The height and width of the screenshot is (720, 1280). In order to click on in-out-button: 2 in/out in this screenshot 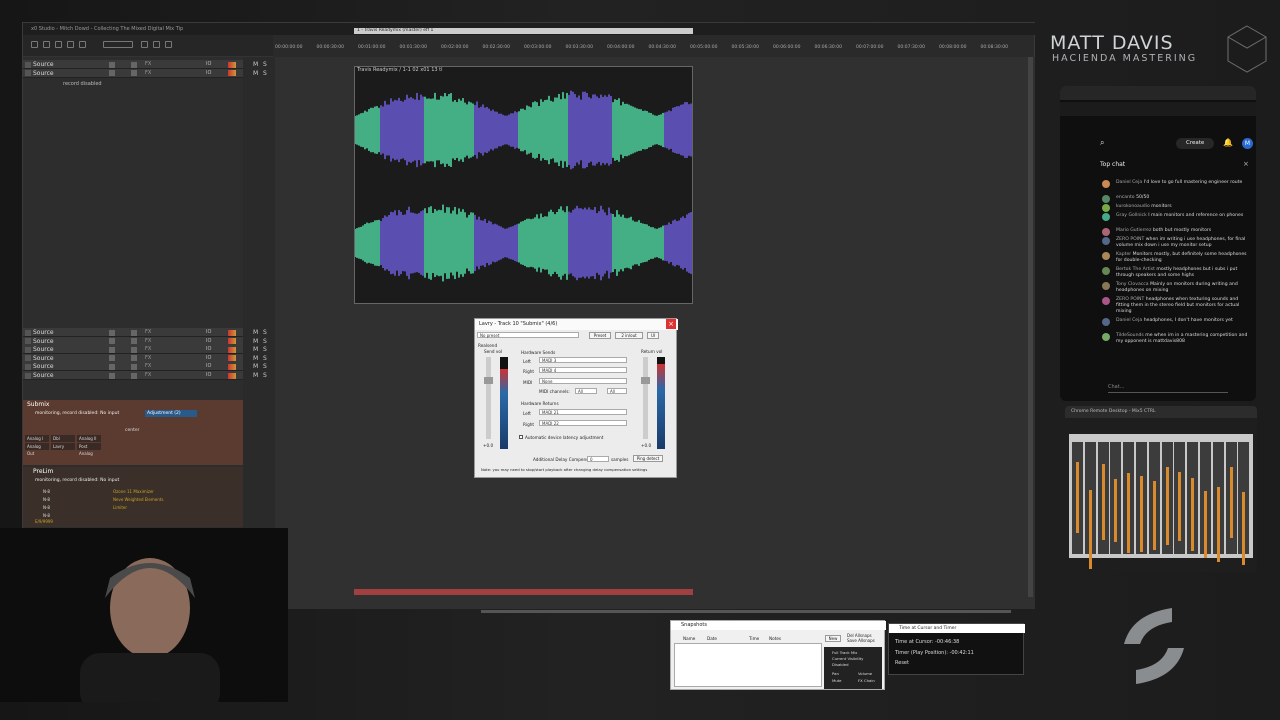, I will do `click(629, 335)`.